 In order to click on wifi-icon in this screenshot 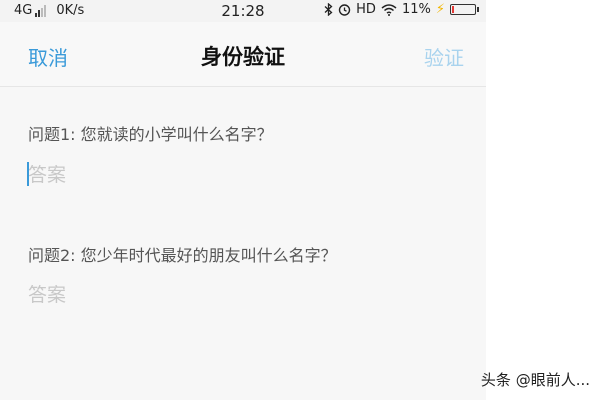, I will do `click(389, 9)`.